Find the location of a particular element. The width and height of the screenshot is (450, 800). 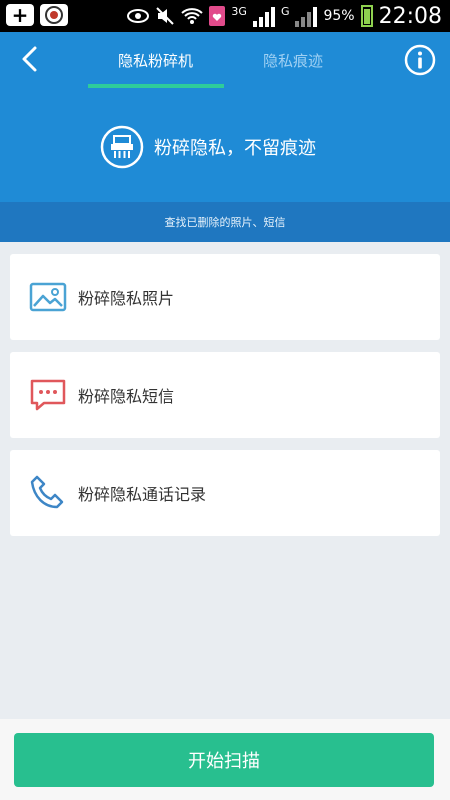

shredder-icon is located at coordinates (122, 147).